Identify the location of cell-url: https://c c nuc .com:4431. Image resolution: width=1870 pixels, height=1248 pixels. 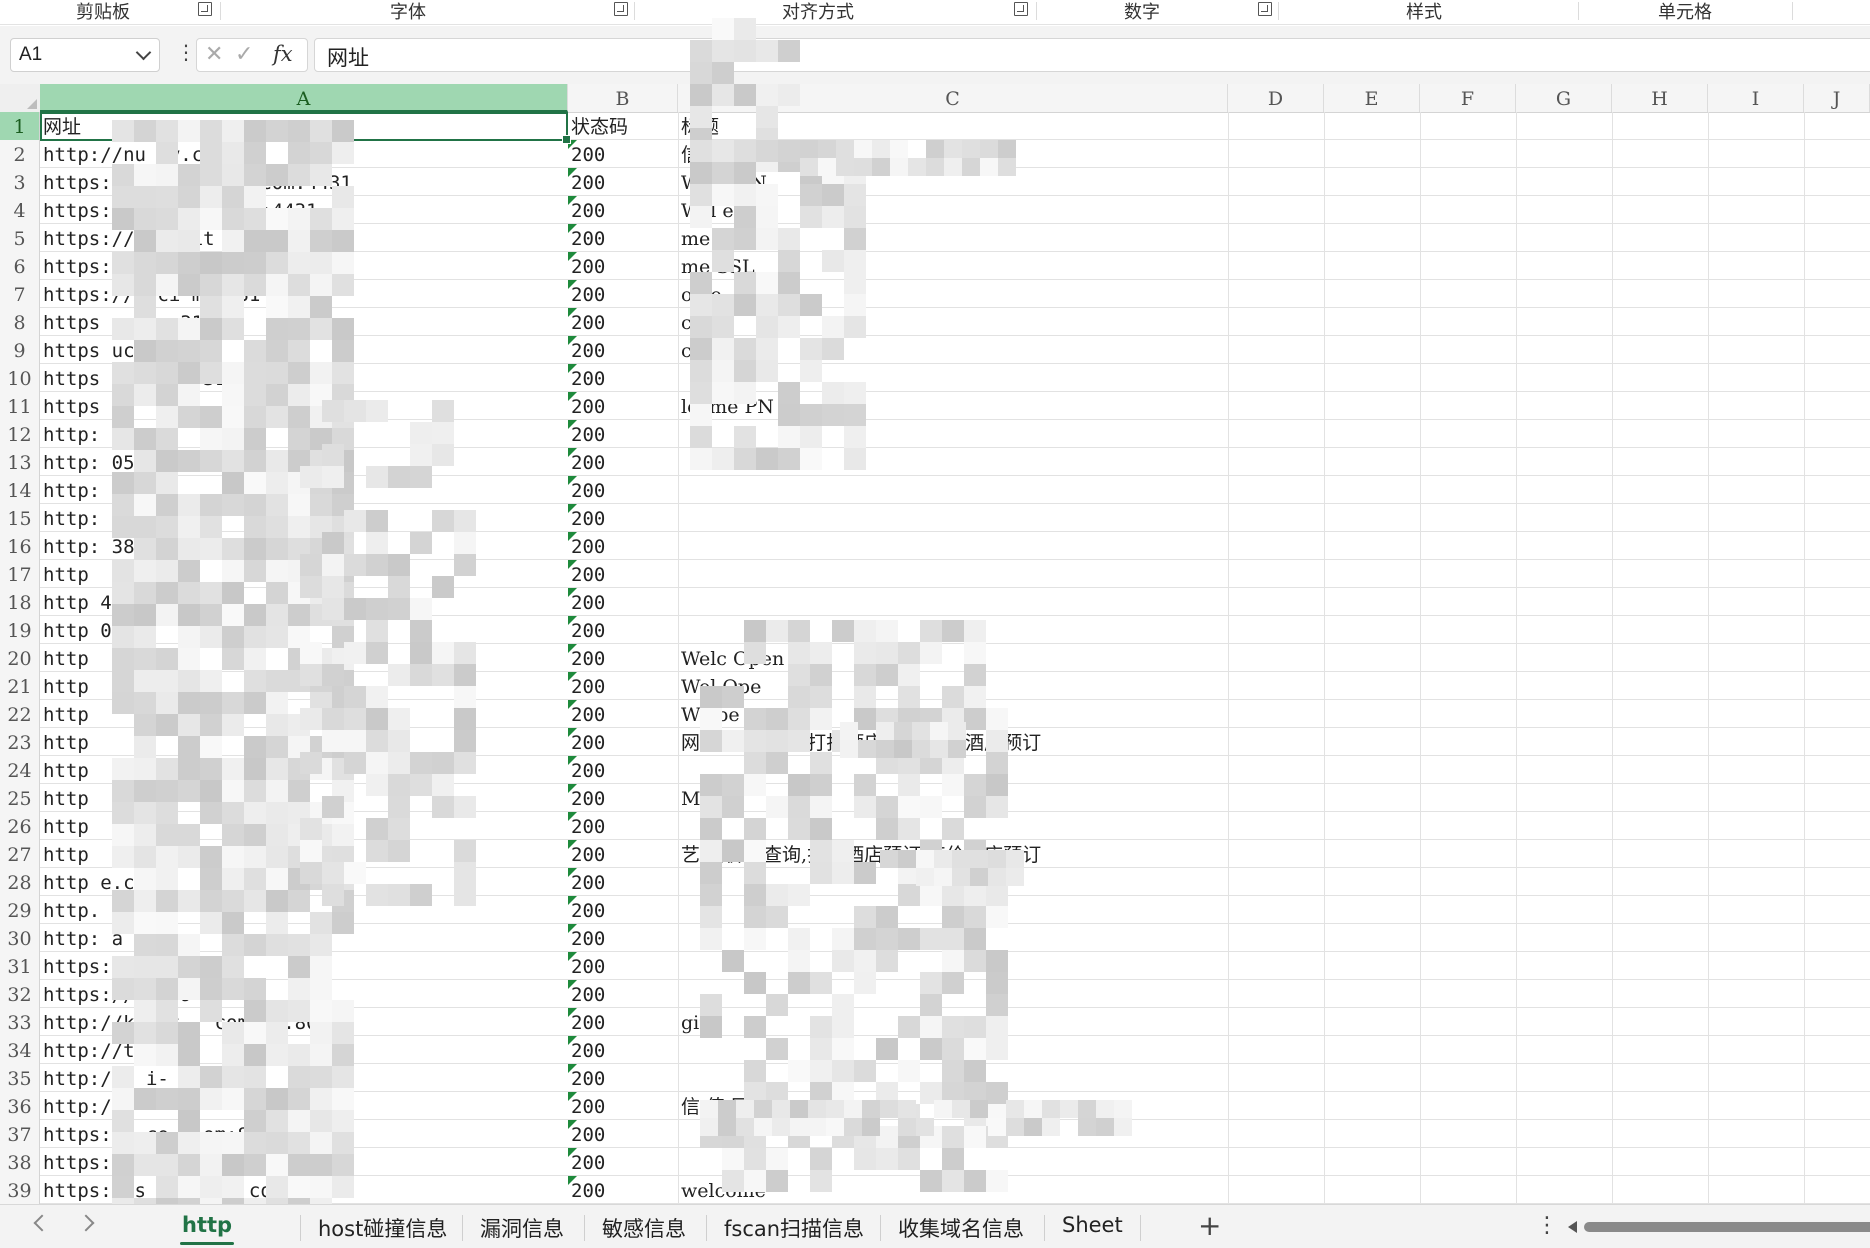
(304, 265).